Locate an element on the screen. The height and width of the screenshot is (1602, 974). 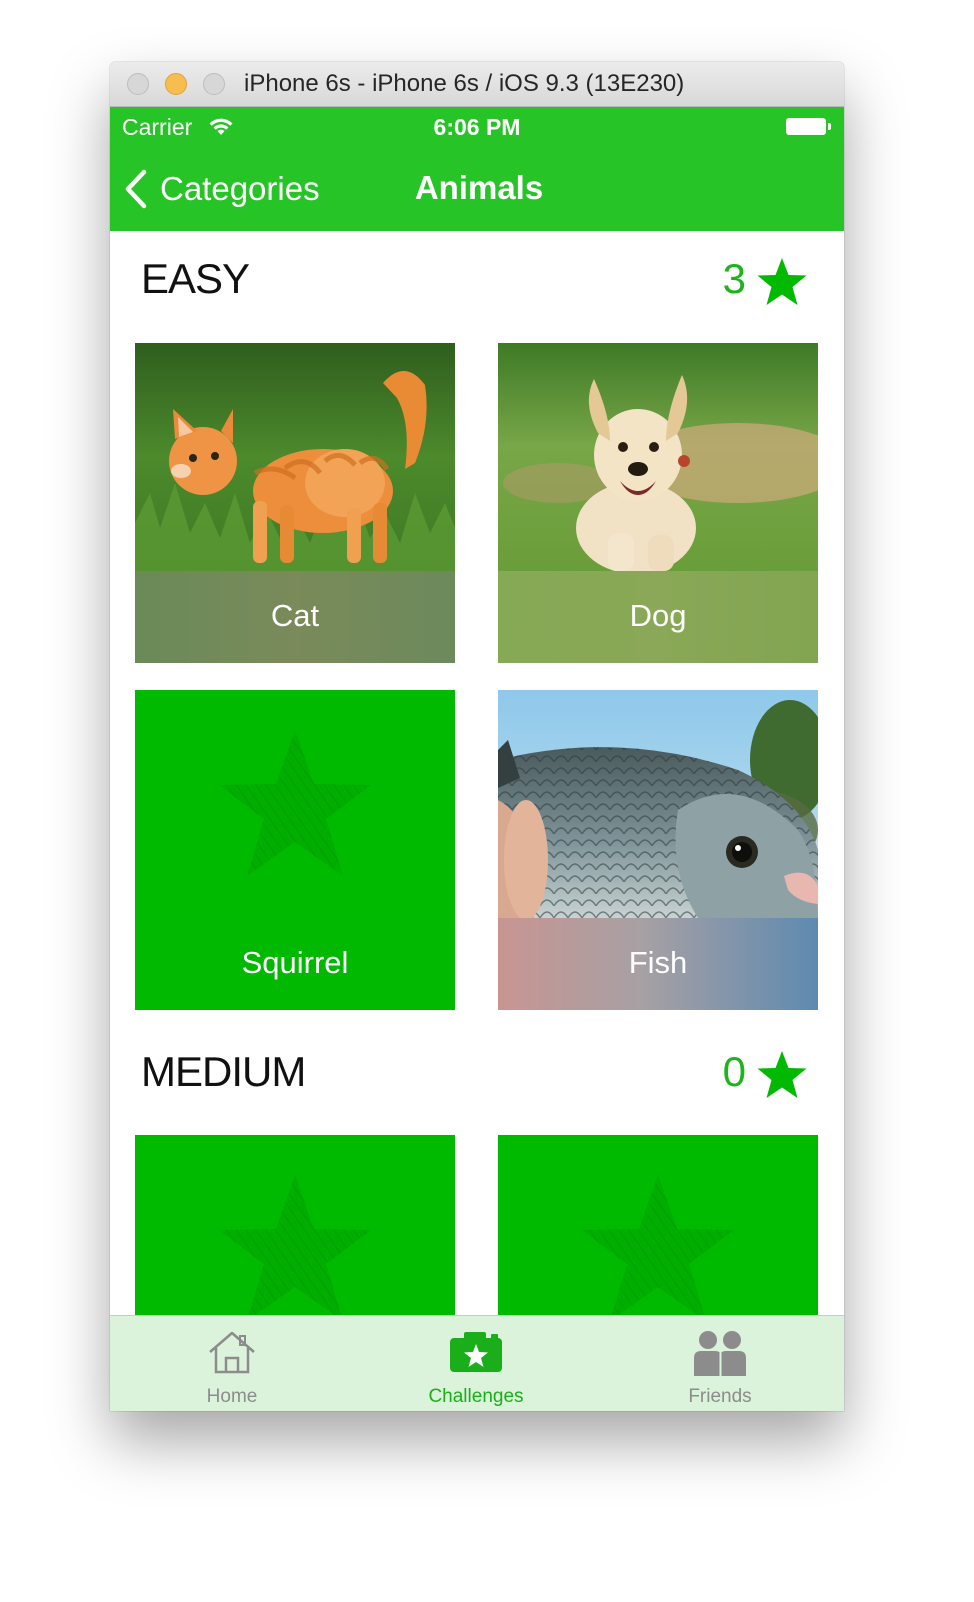
tile-label: Squirrel is located at coordinates (295, 962).